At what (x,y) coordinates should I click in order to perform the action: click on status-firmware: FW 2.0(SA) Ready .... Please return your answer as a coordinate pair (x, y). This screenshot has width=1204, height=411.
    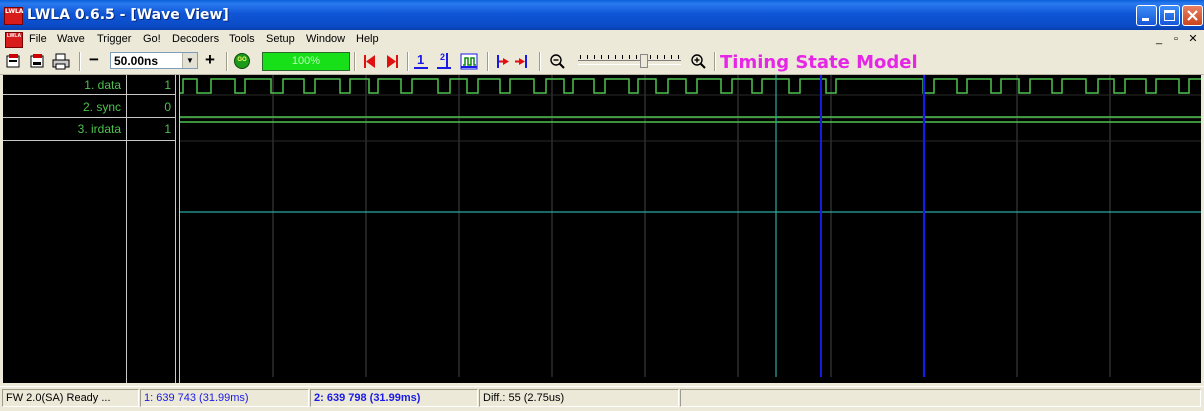
    Looking at the image, I should click on (70, 398).